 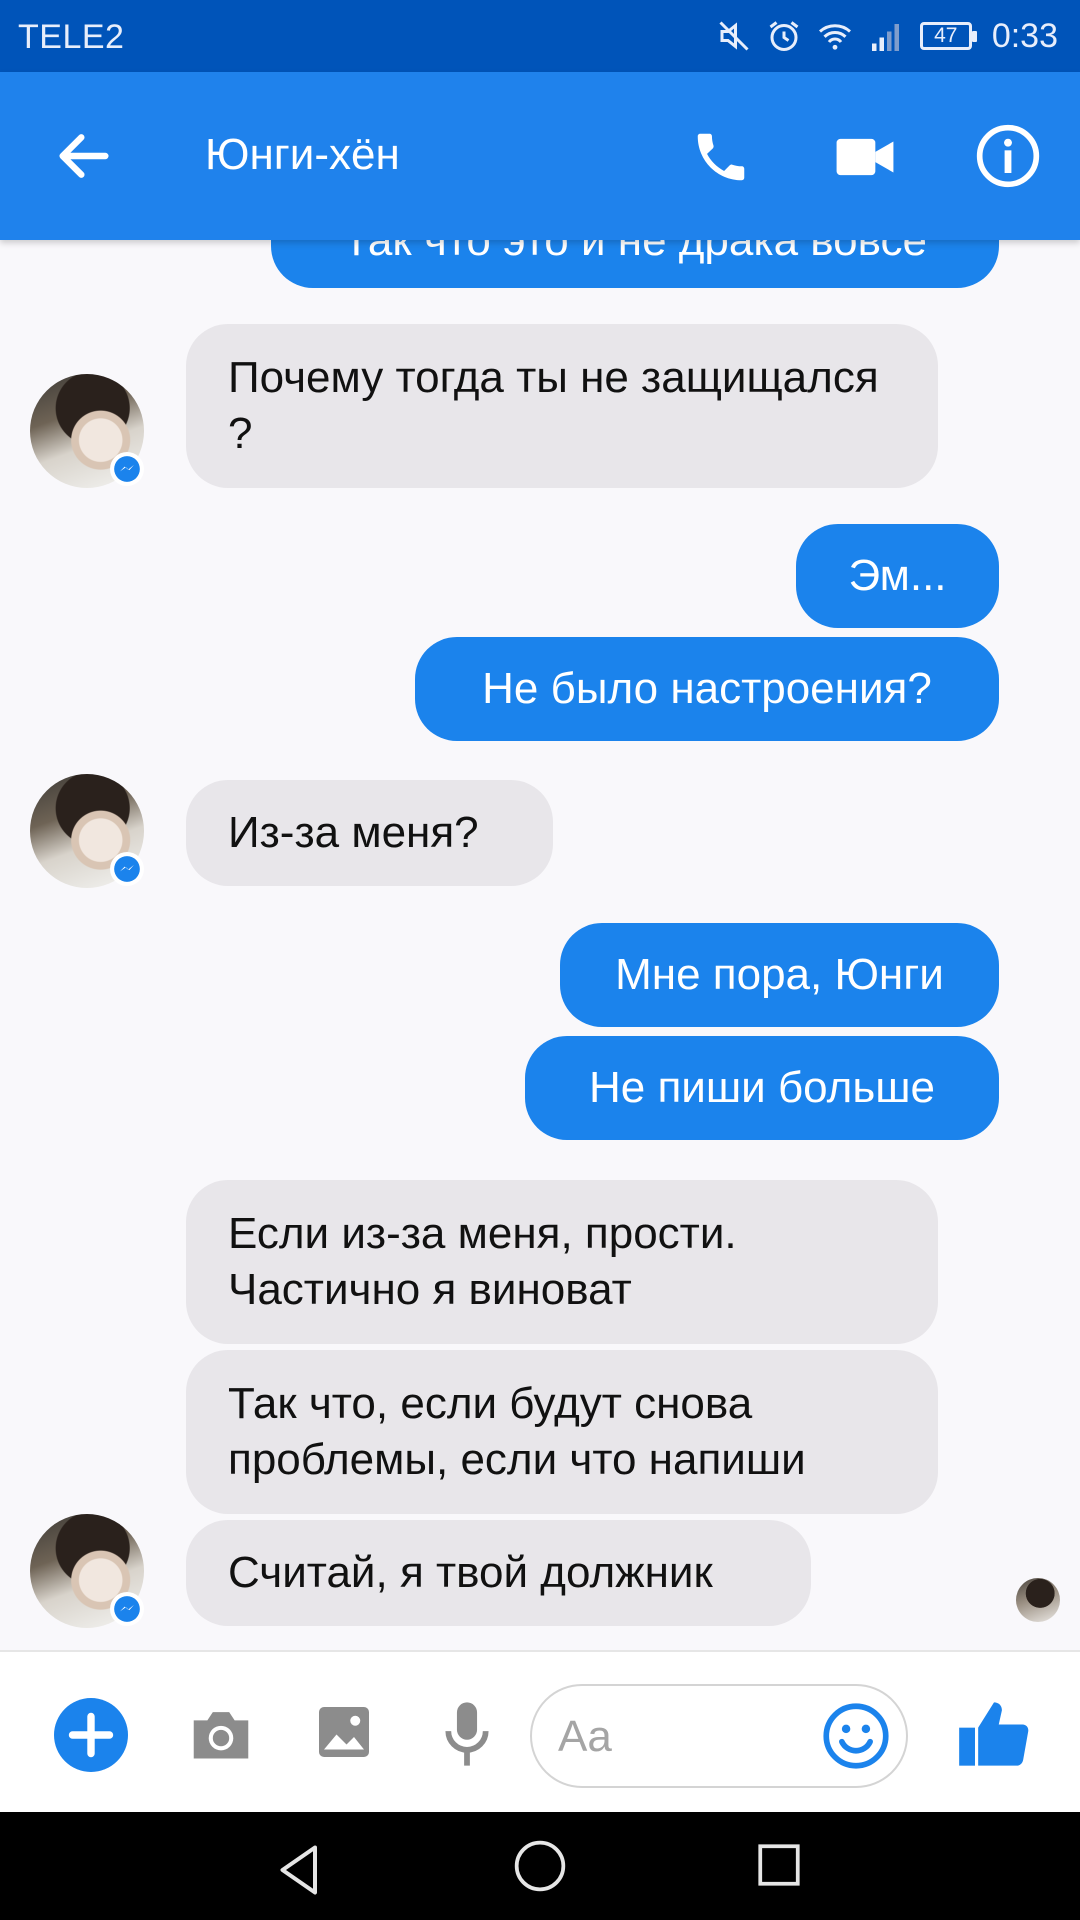 I want to click on phone-call-icon, so click(x=721, y=157).